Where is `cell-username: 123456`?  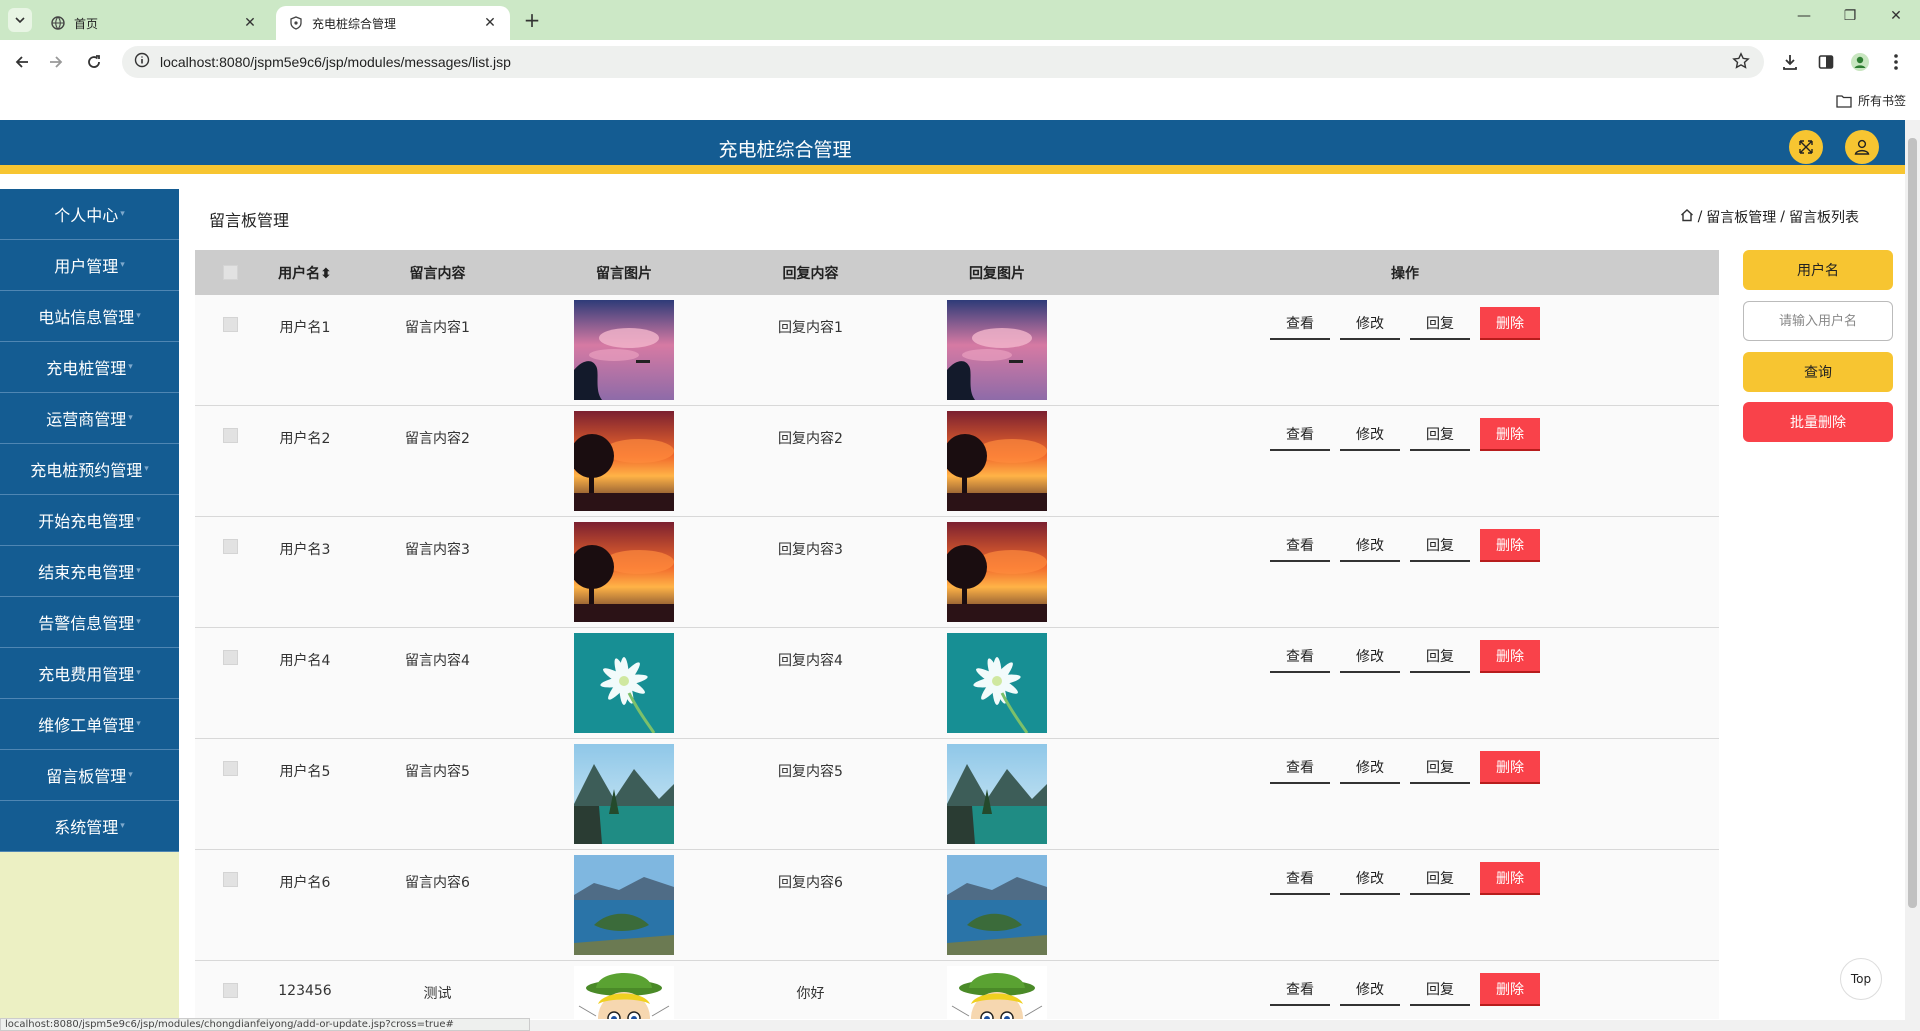
cell-username: 123456 is located at coordinates (305, 991).